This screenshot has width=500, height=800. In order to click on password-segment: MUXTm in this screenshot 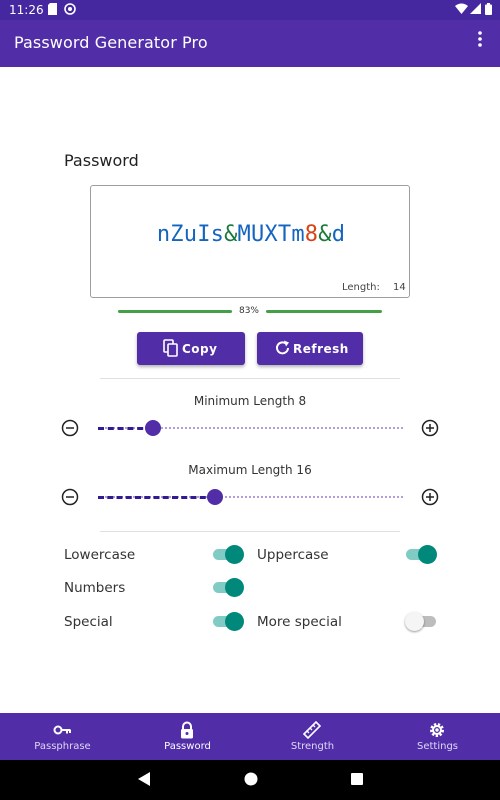, I will do `click(271, 234)`.